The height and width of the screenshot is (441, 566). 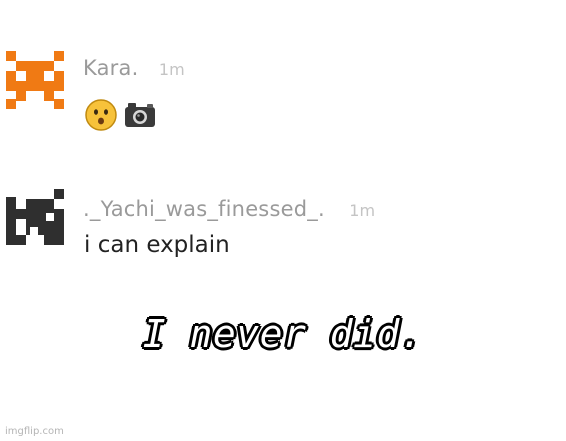 What do you see at coordinates (110, 68) in the screenshot?
I see `username: Kara.` at bounding box center [110, 68].